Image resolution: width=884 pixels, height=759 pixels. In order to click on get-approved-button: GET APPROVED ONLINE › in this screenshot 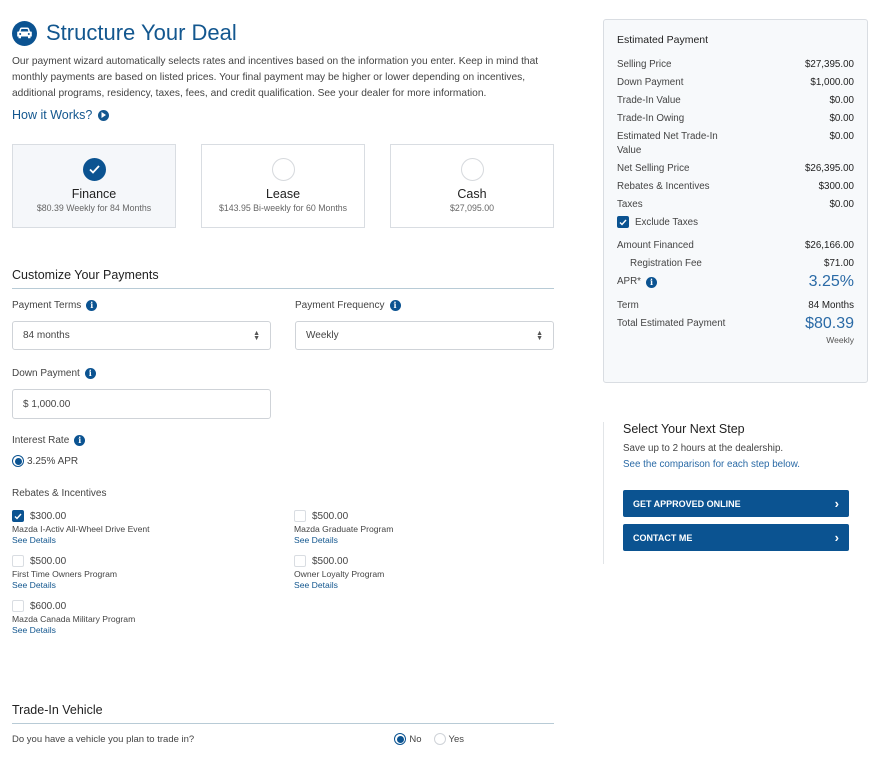, I will do `click(736, 503)`.